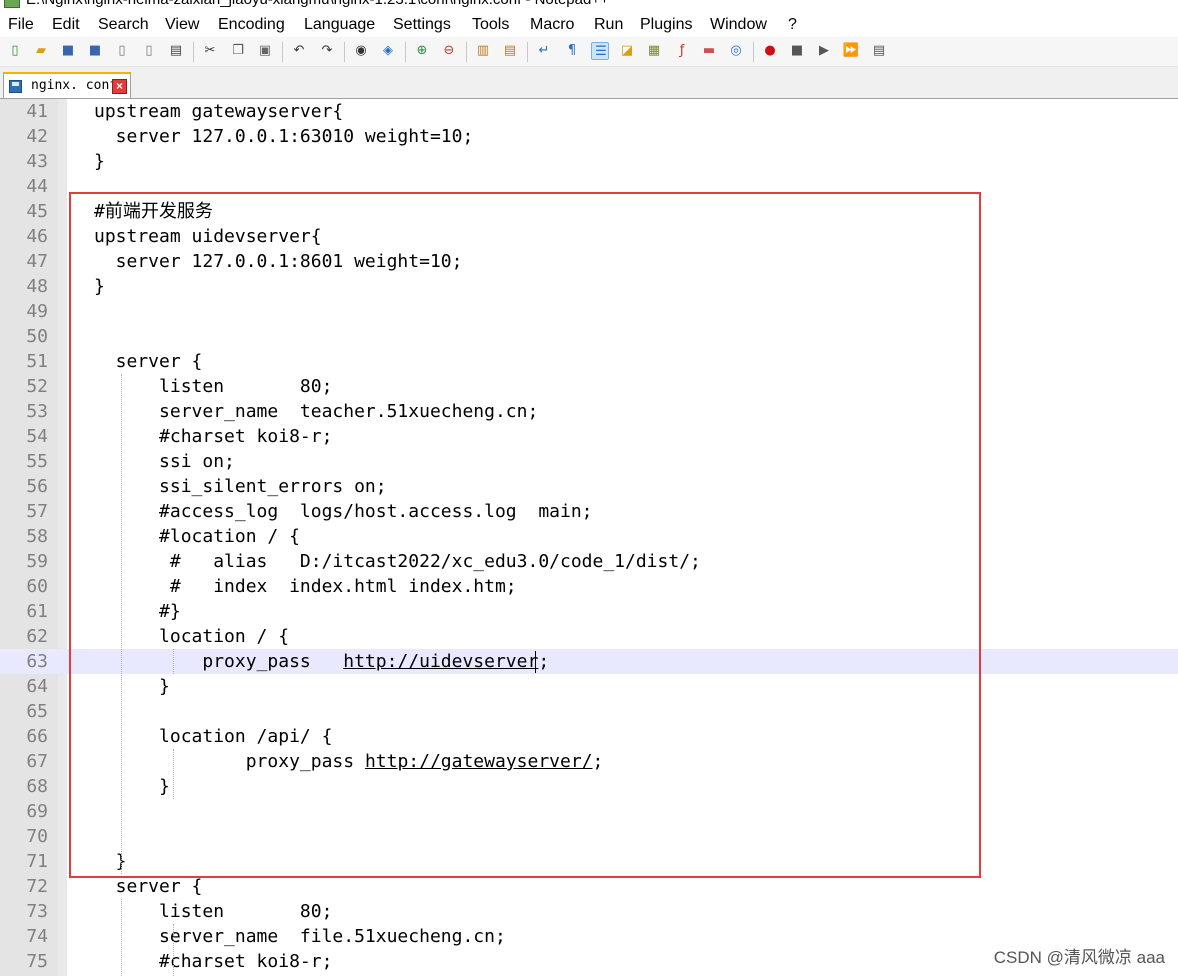 This screenshot has height=976, width=1178. What do you see at coordinates (149, 51) in the screenshot?
I see `close-all-icon: ▯` at bounding box center [149, 51].